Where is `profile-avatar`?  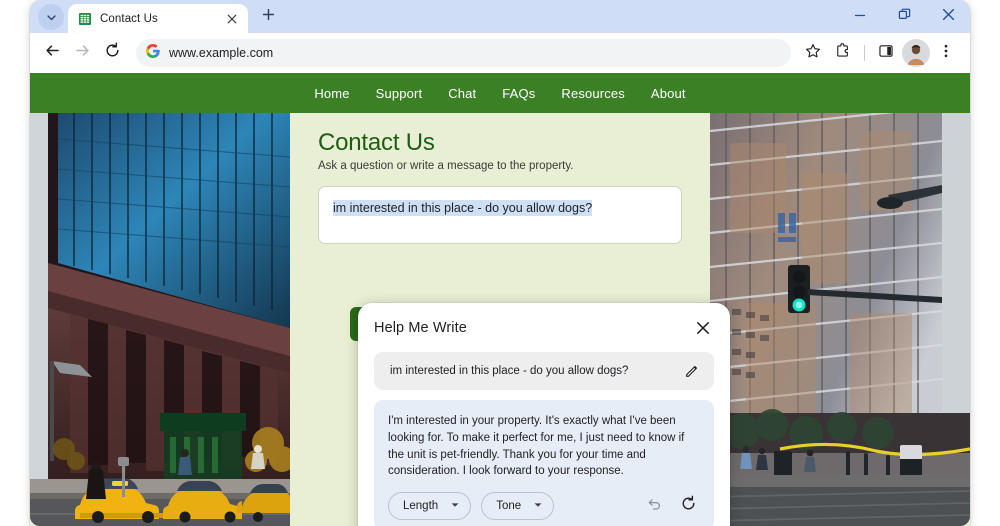
profile-avatar is located at coordinates (916, 53).